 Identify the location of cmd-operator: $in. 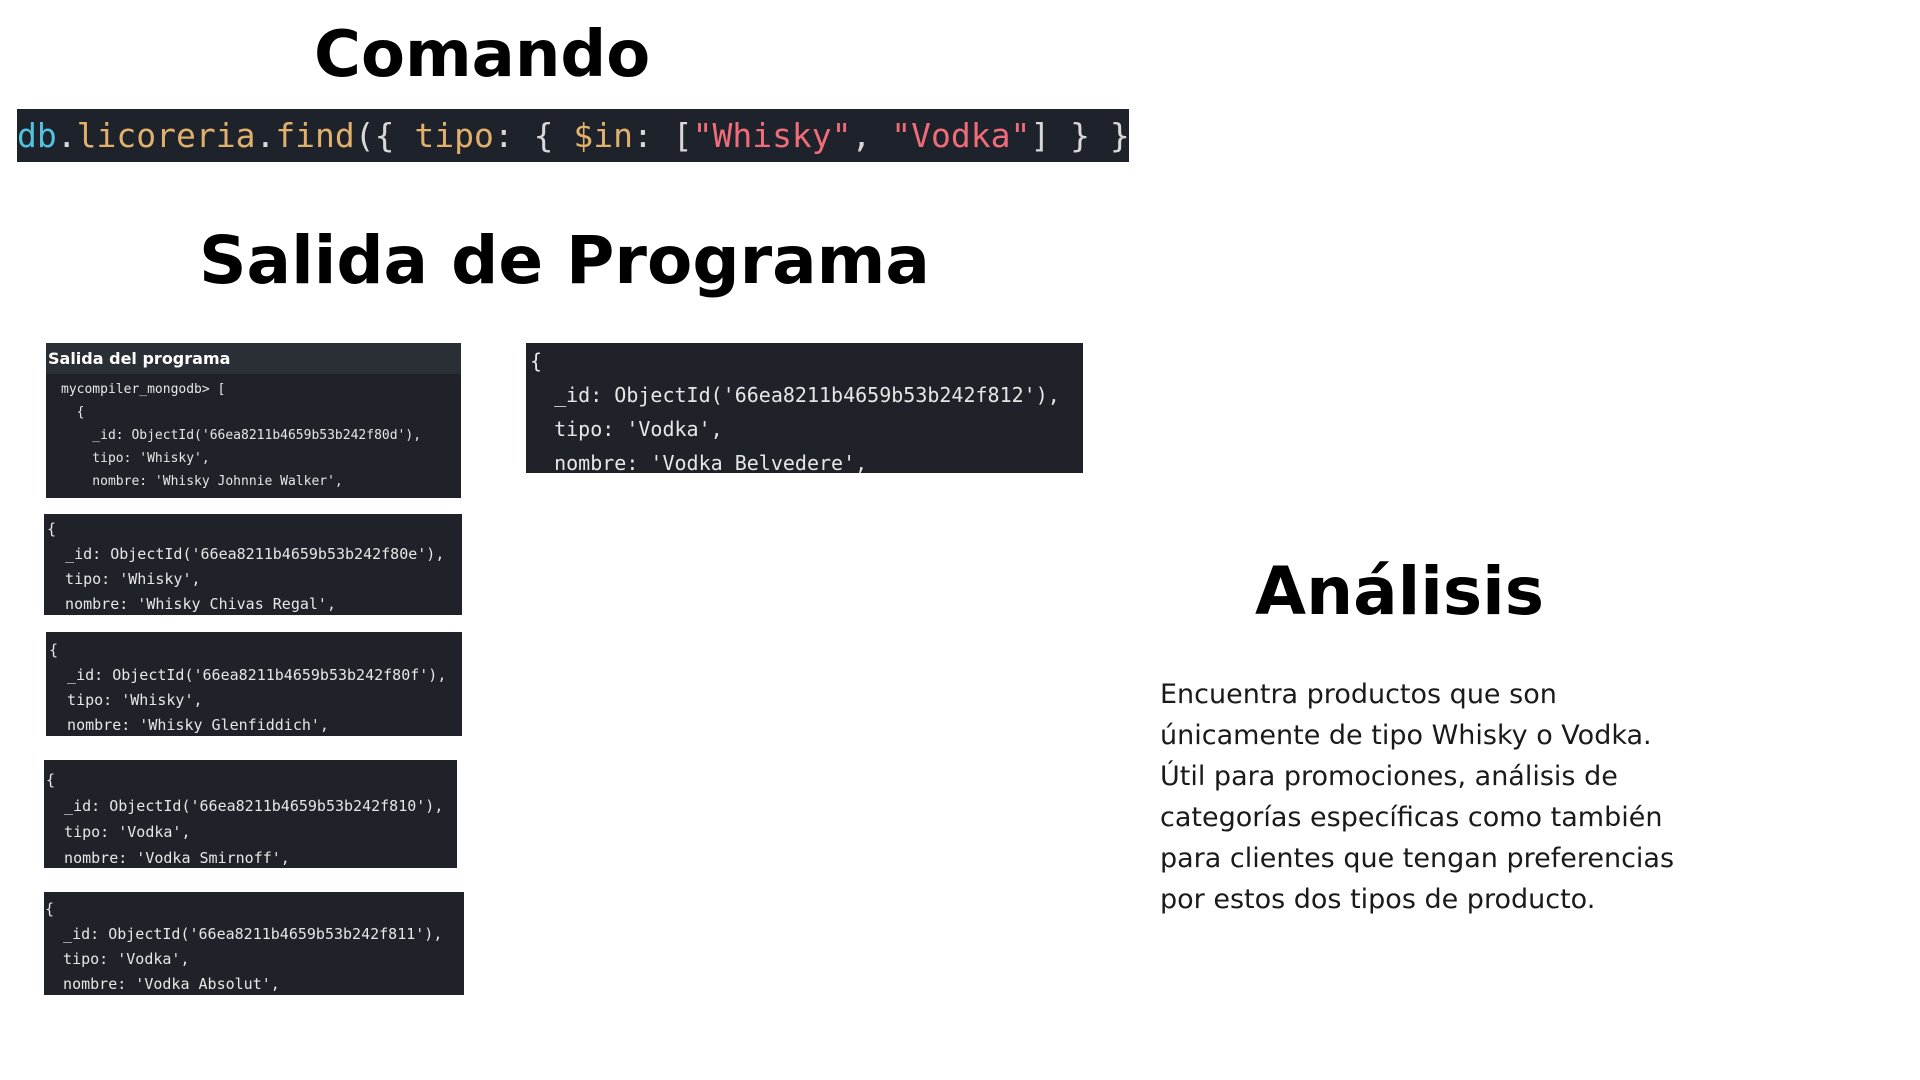
(603, 135).